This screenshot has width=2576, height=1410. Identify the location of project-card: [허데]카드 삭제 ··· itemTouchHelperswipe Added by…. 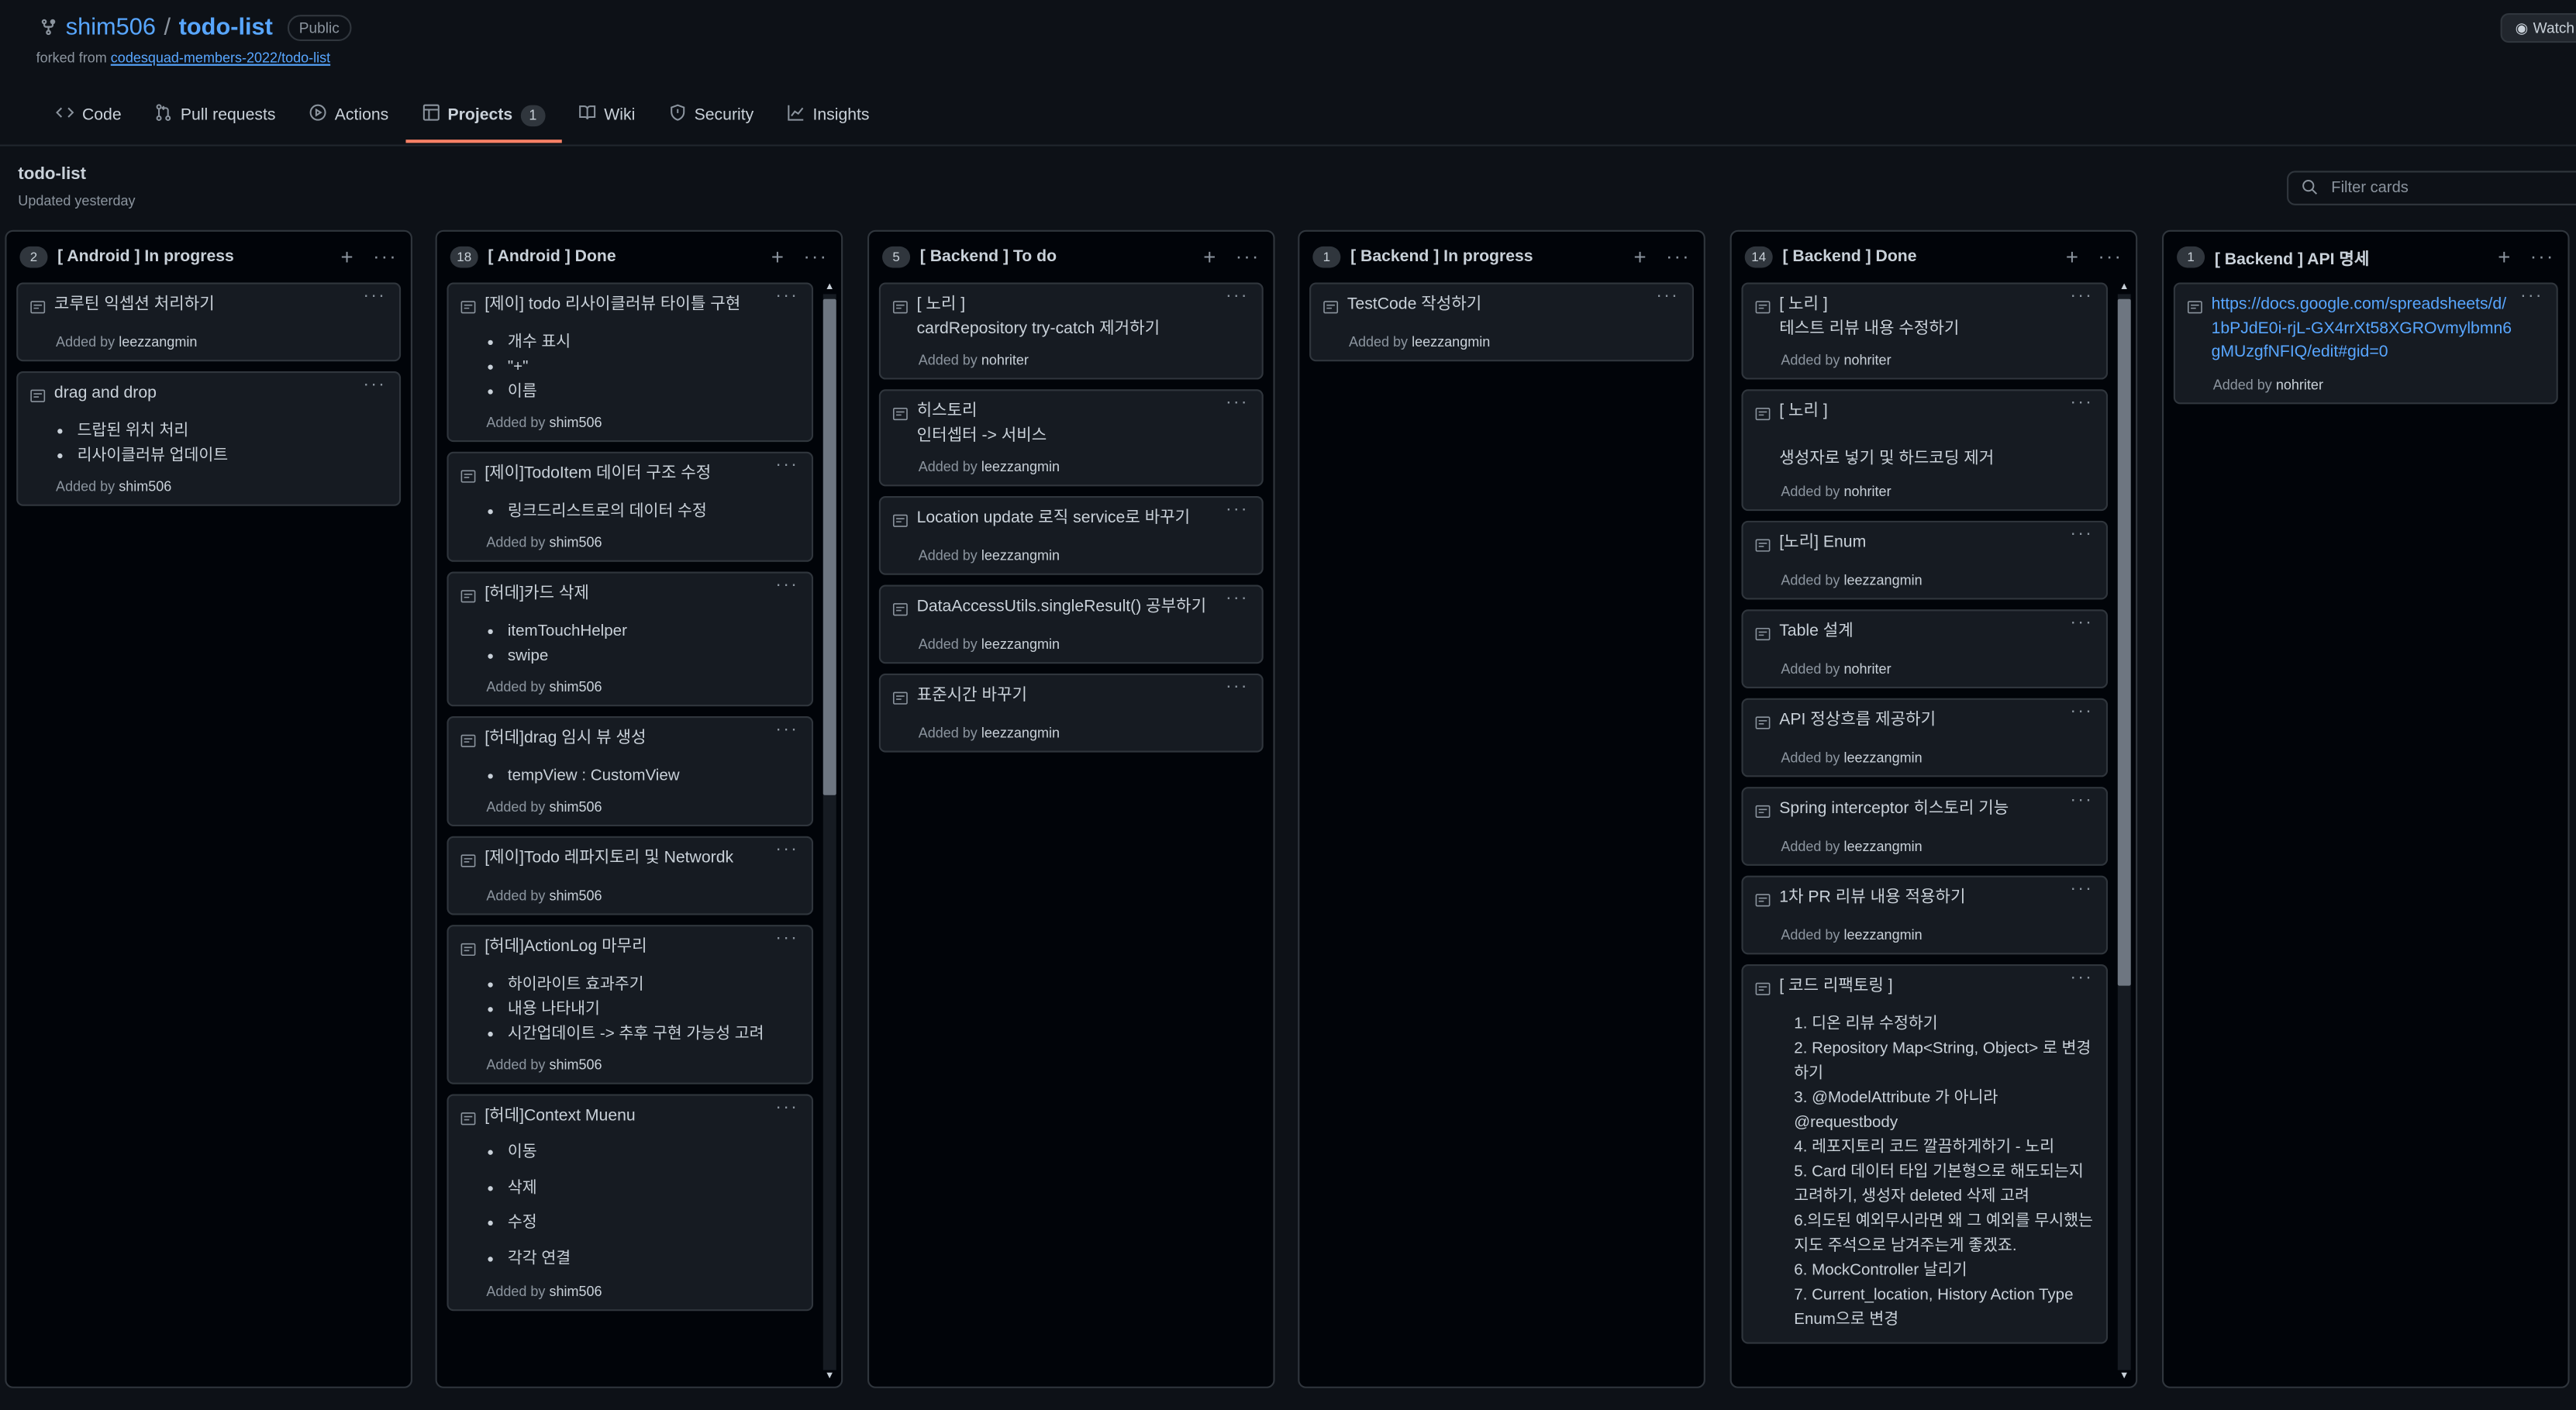
(630, 639).